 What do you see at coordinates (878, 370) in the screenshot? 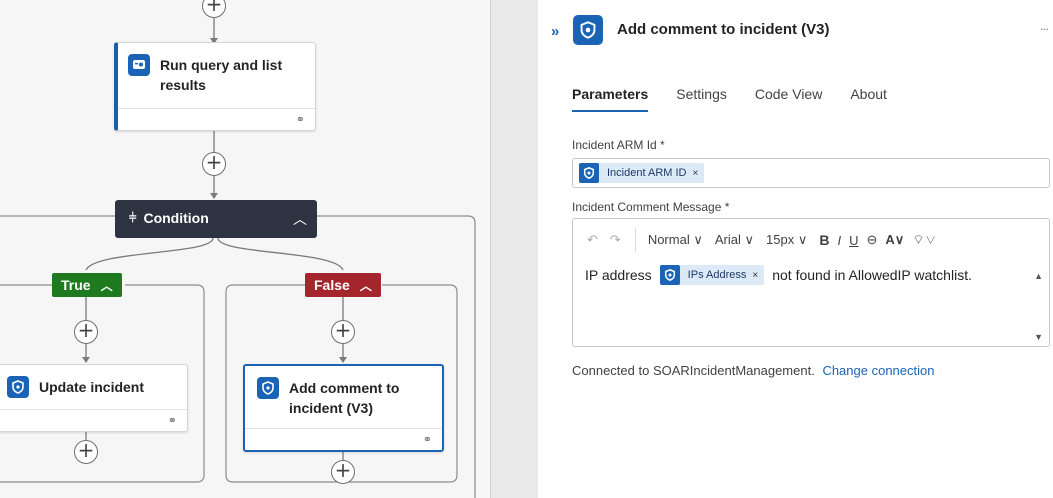
I see `change-connection-link: Change connection` at bounding box center [878, 370].